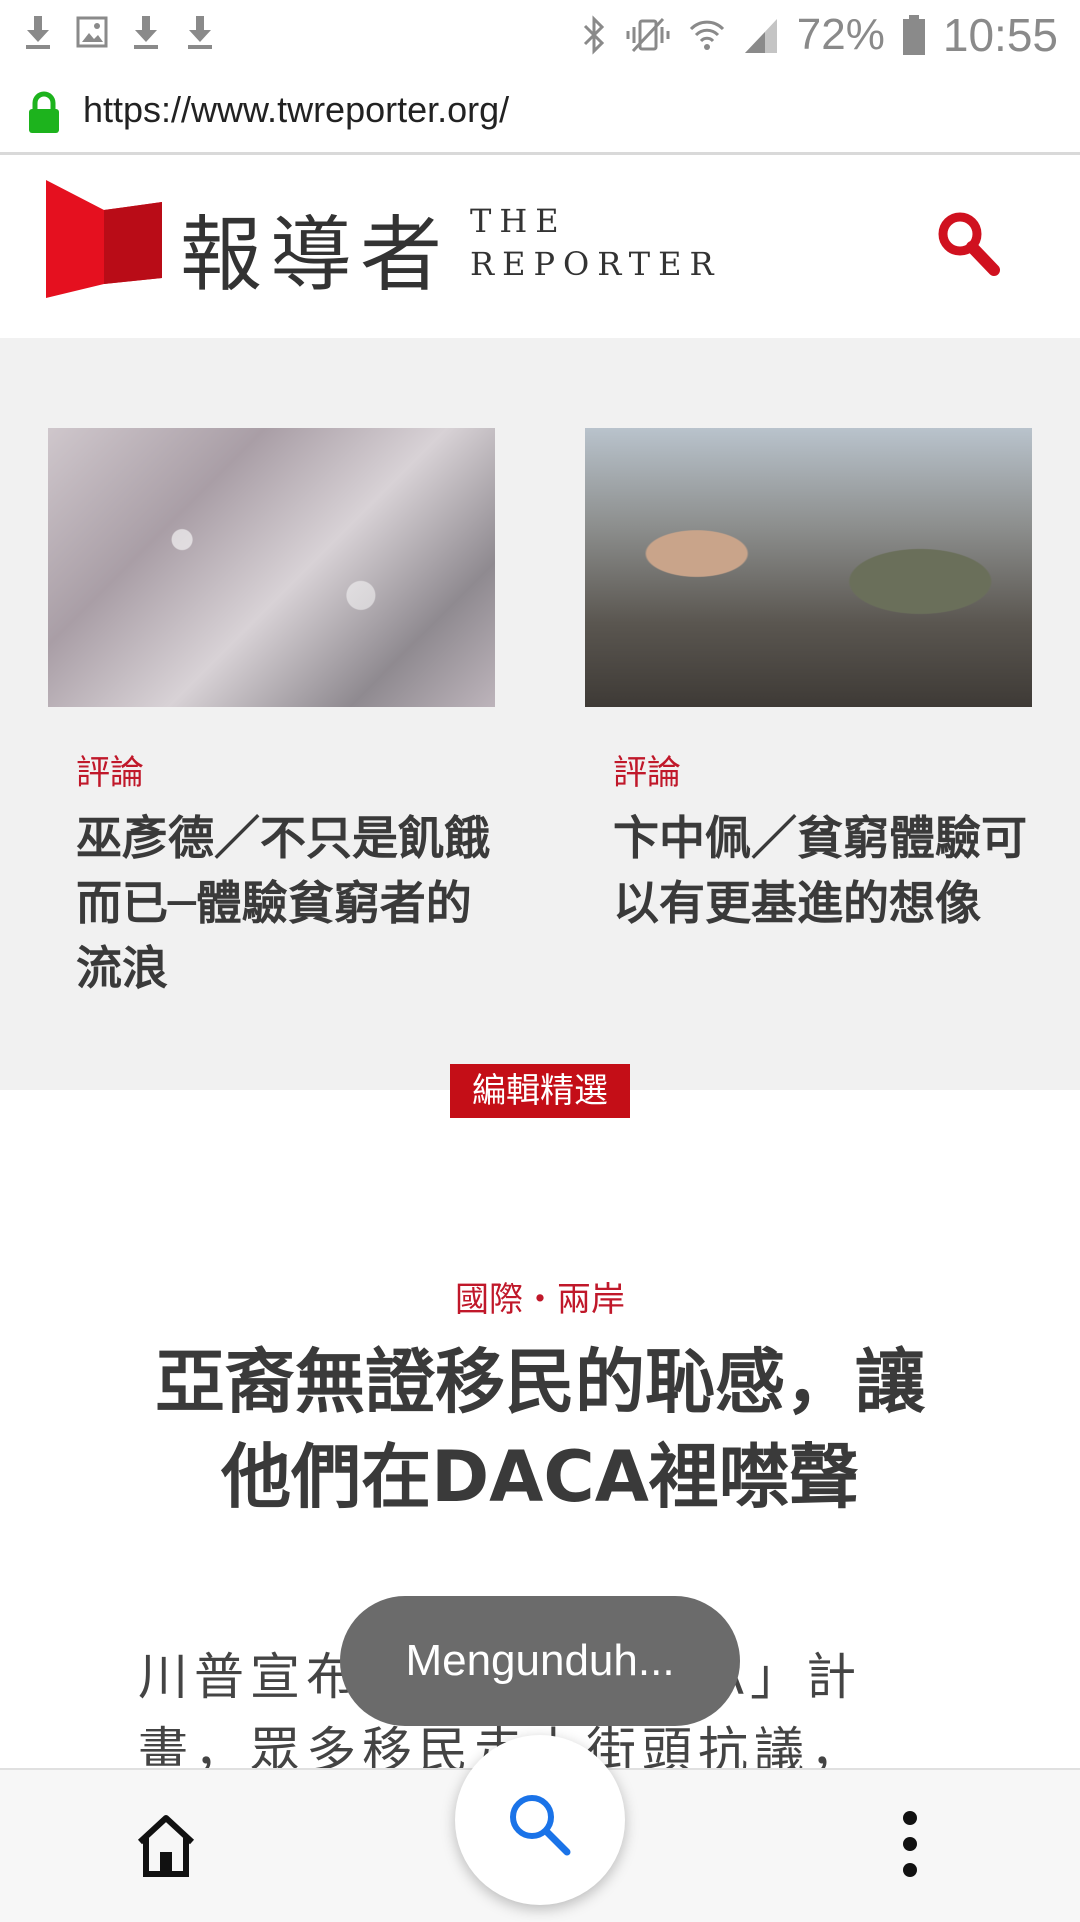 The height and width of the screenshot is (1922, 1080). Describe the element at coordinates (296, 110) in the screenshot. I see `url-text: https://www.twreporter.org/` at that location.